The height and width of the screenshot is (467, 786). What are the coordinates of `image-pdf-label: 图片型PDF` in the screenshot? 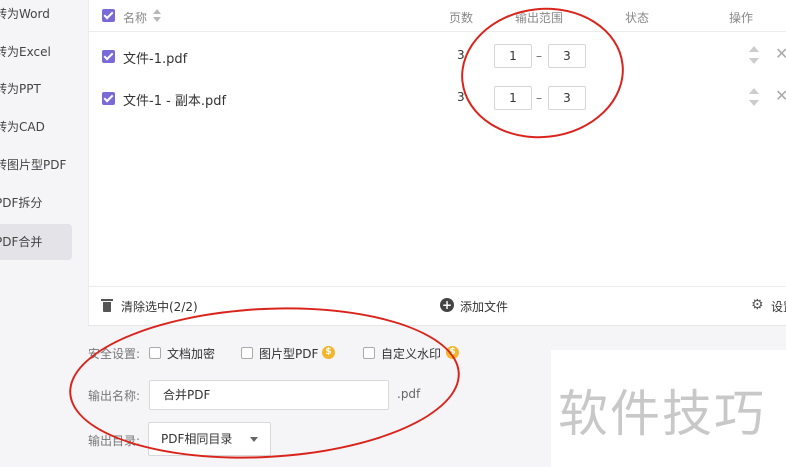 It's located at (289, 354).